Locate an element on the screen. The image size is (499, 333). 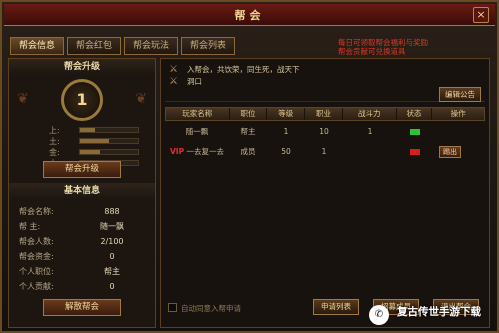
close-button: × is located at coordinates (481, 15).